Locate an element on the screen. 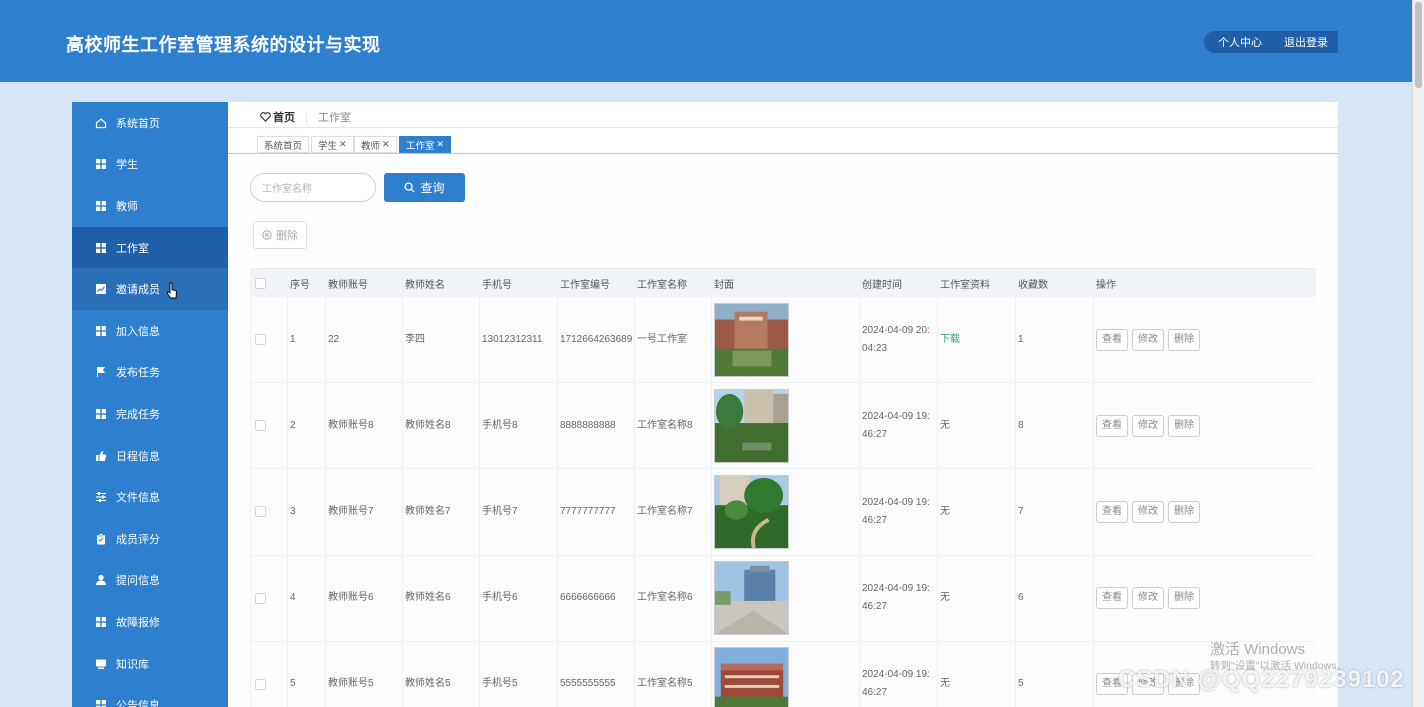  cell-cover is located at coordinates (785, 426).